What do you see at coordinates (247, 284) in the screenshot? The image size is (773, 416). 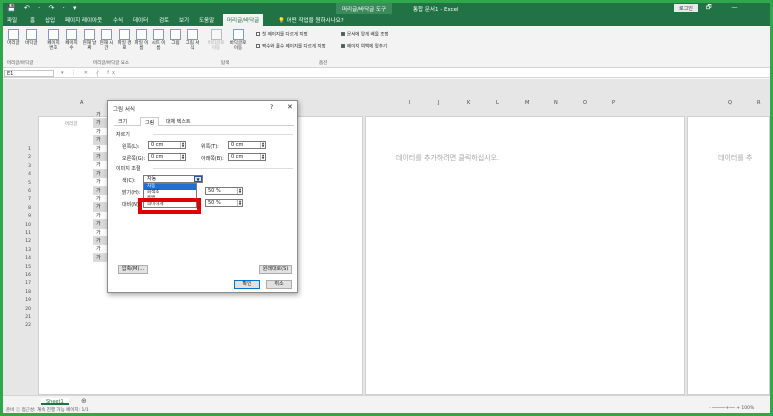 I see `ok-button: 확인` at bounding box center [247, 284].